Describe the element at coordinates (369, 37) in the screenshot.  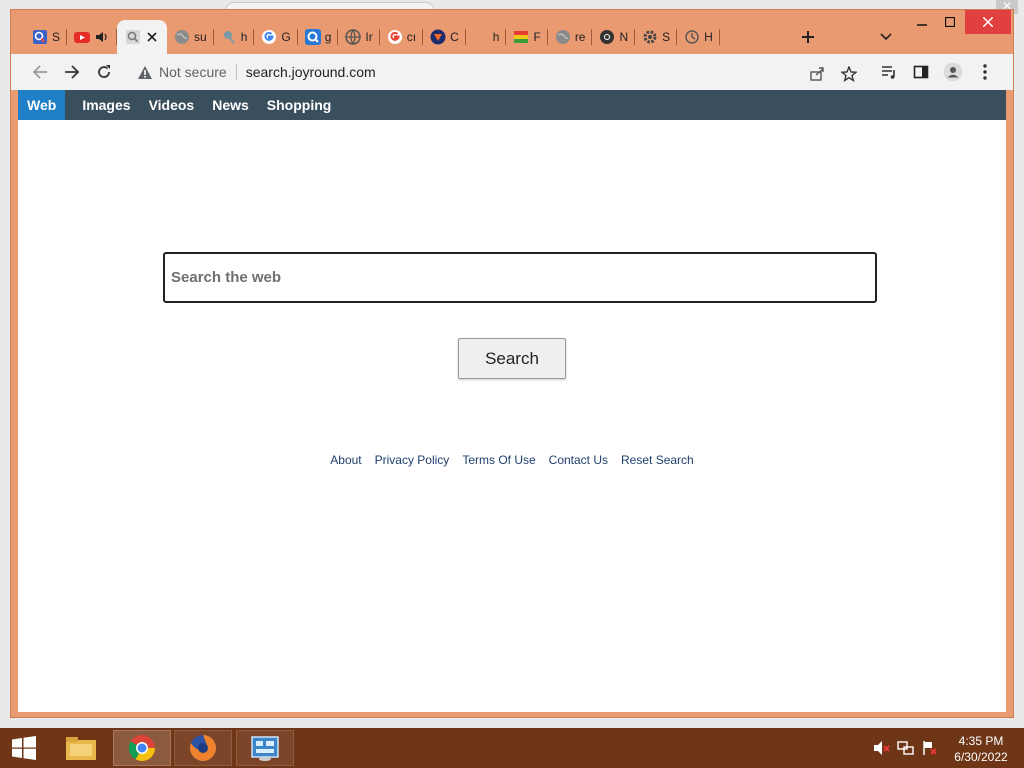
I see `tab-title: Ir` at that location.